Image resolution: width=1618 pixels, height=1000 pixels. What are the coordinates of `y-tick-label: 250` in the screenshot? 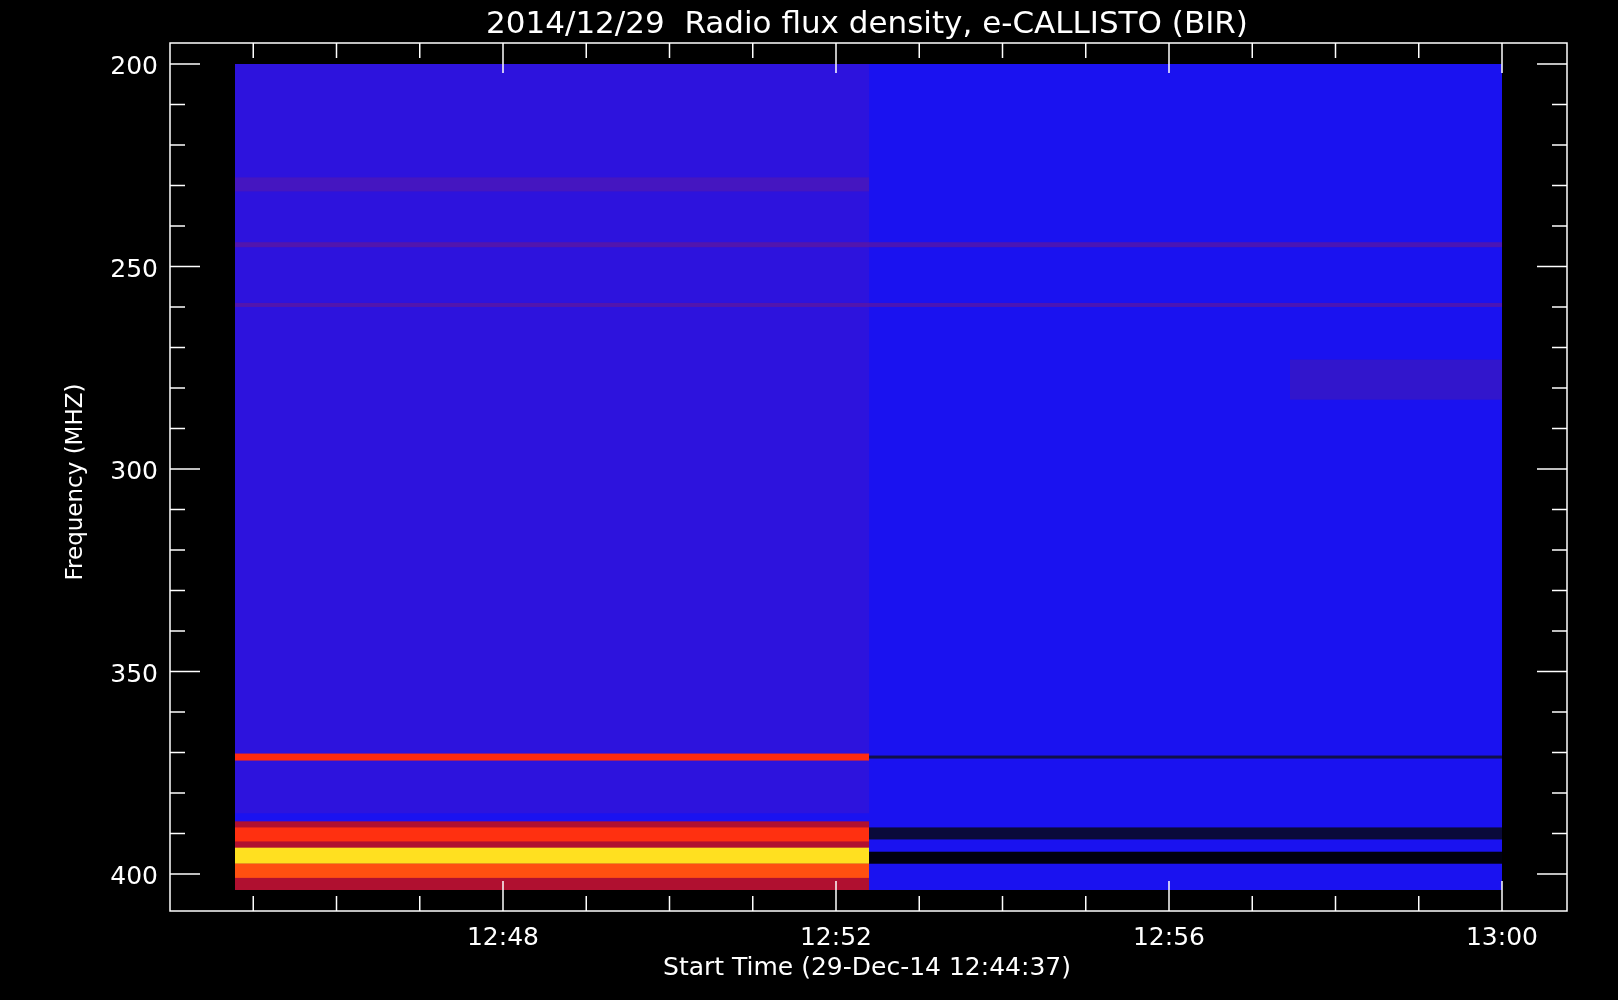 It's located at (134, 268).